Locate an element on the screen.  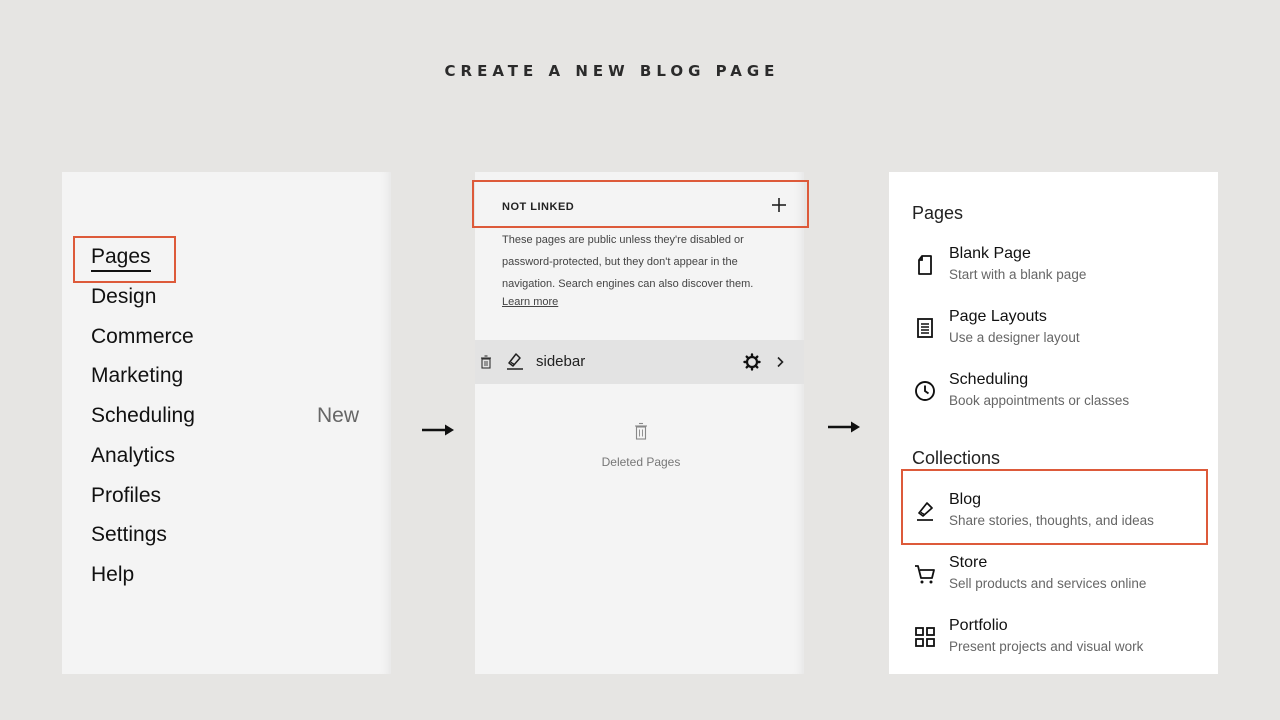
option-title: Blank Page is located at coordinates (990, 253).